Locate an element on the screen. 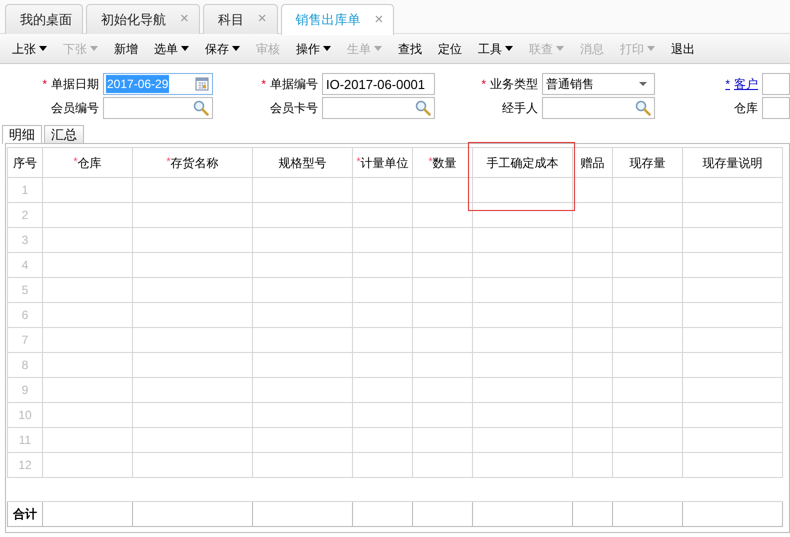  toolbar-button: 上张 is located at coordinates (29, 49).